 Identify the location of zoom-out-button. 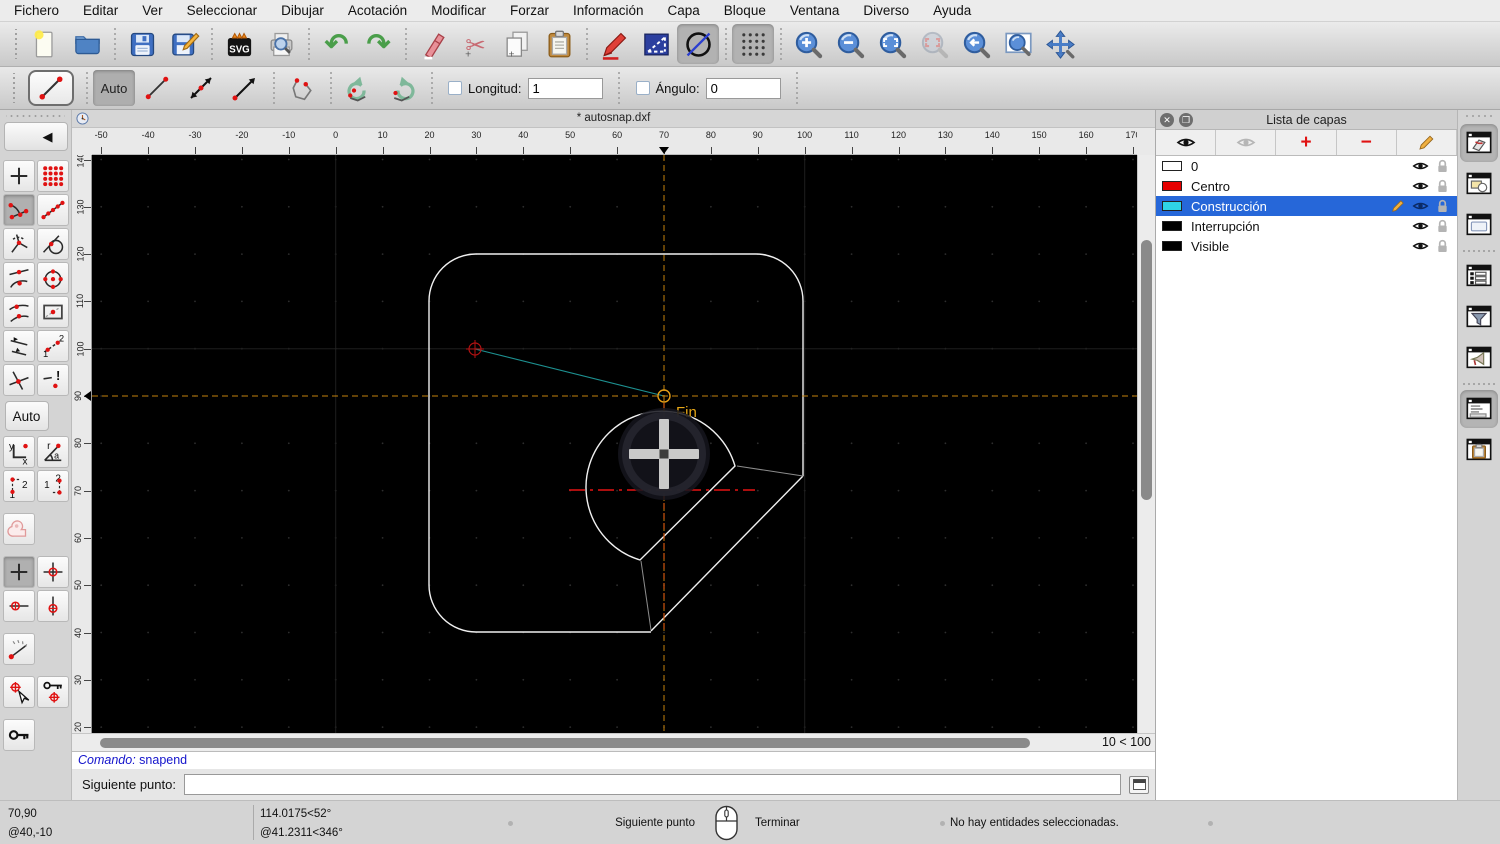
(850, 44).